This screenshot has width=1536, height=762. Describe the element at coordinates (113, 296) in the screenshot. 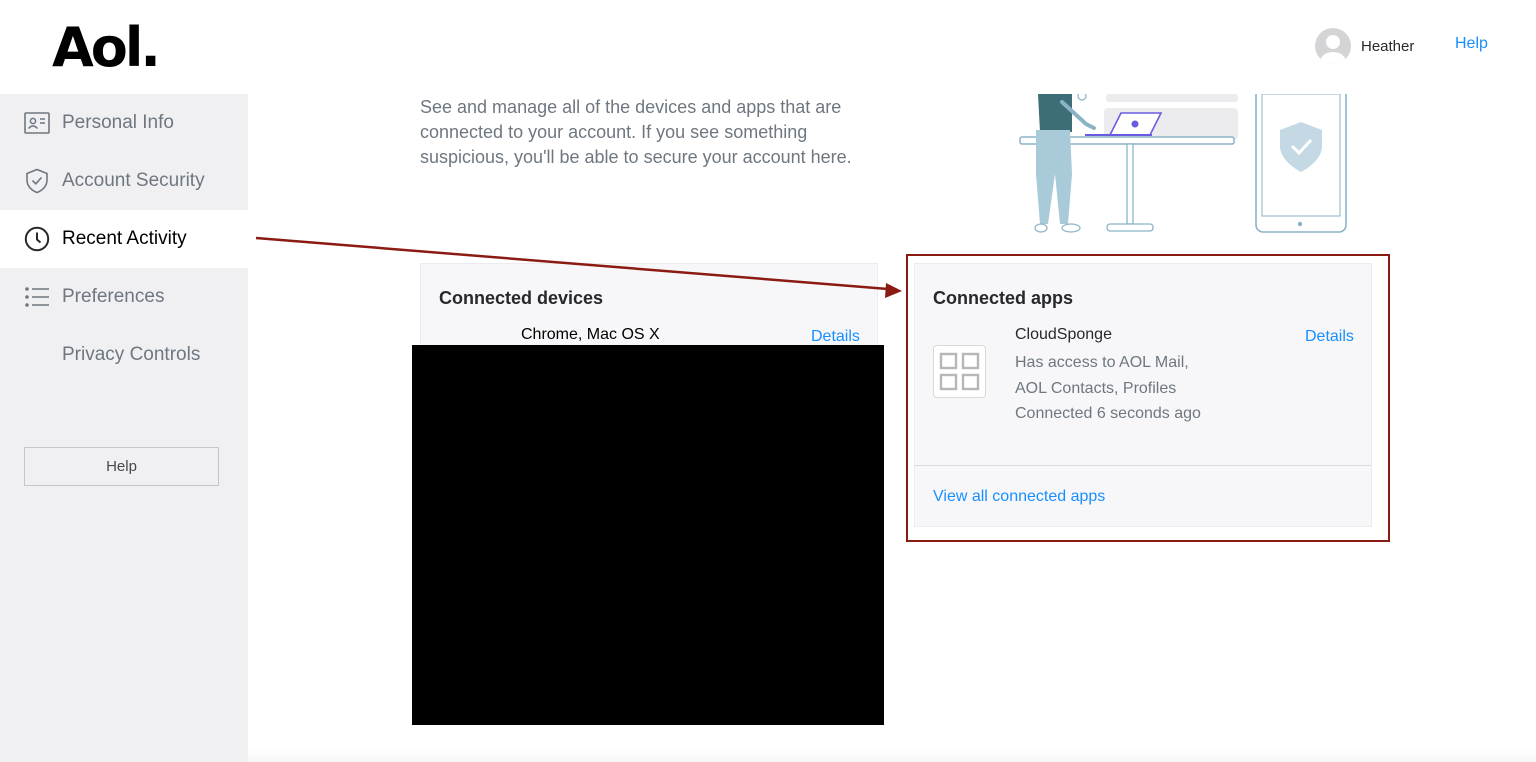

I see `sidebar-item-label: Preferences` at that location.